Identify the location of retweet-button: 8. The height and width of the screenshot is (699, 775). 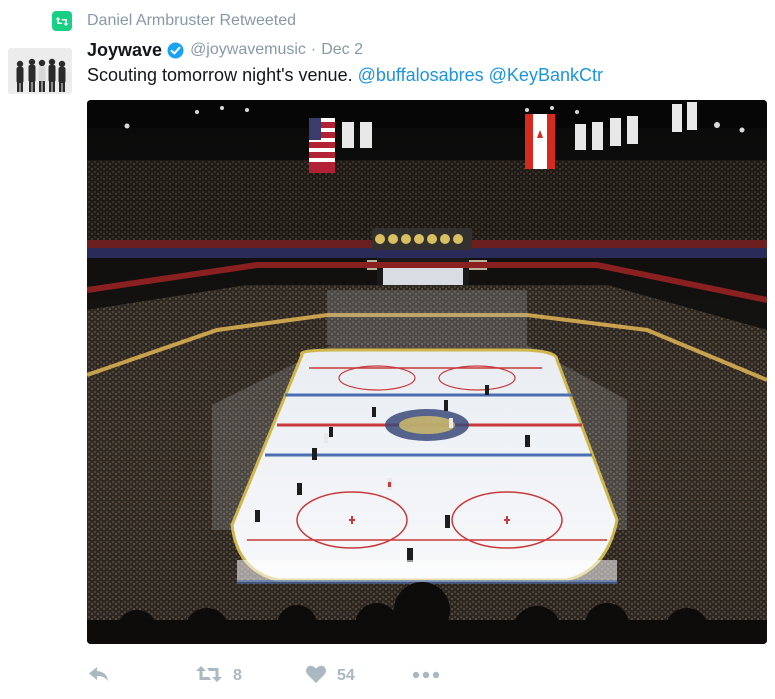
(218, 676).